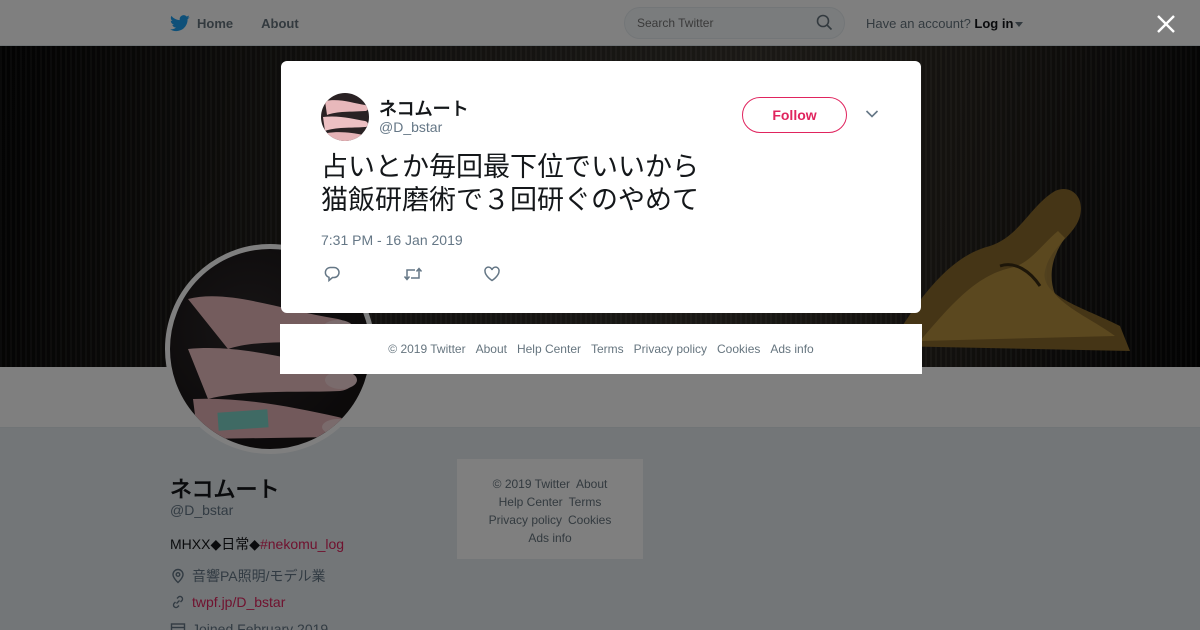 This screenshot has height=630, width=1200. Describe the element at coordinates (510, 167) in the screenshot. I see `tweet-text-line-1: 占いとか毎回最下位でいいから` at that location.